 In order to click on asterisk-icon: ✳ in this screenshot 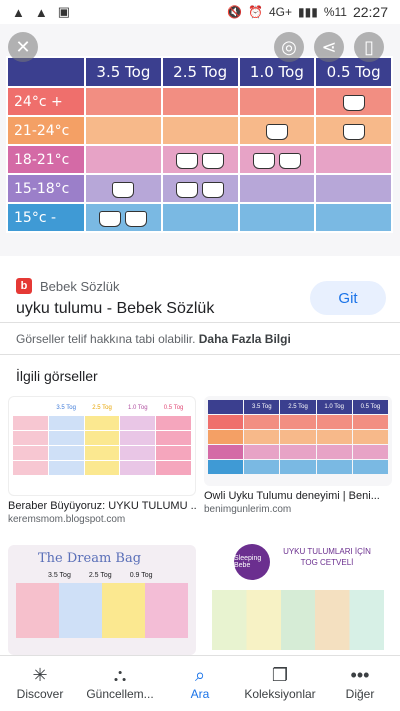, I will do `click(40, 675)`.